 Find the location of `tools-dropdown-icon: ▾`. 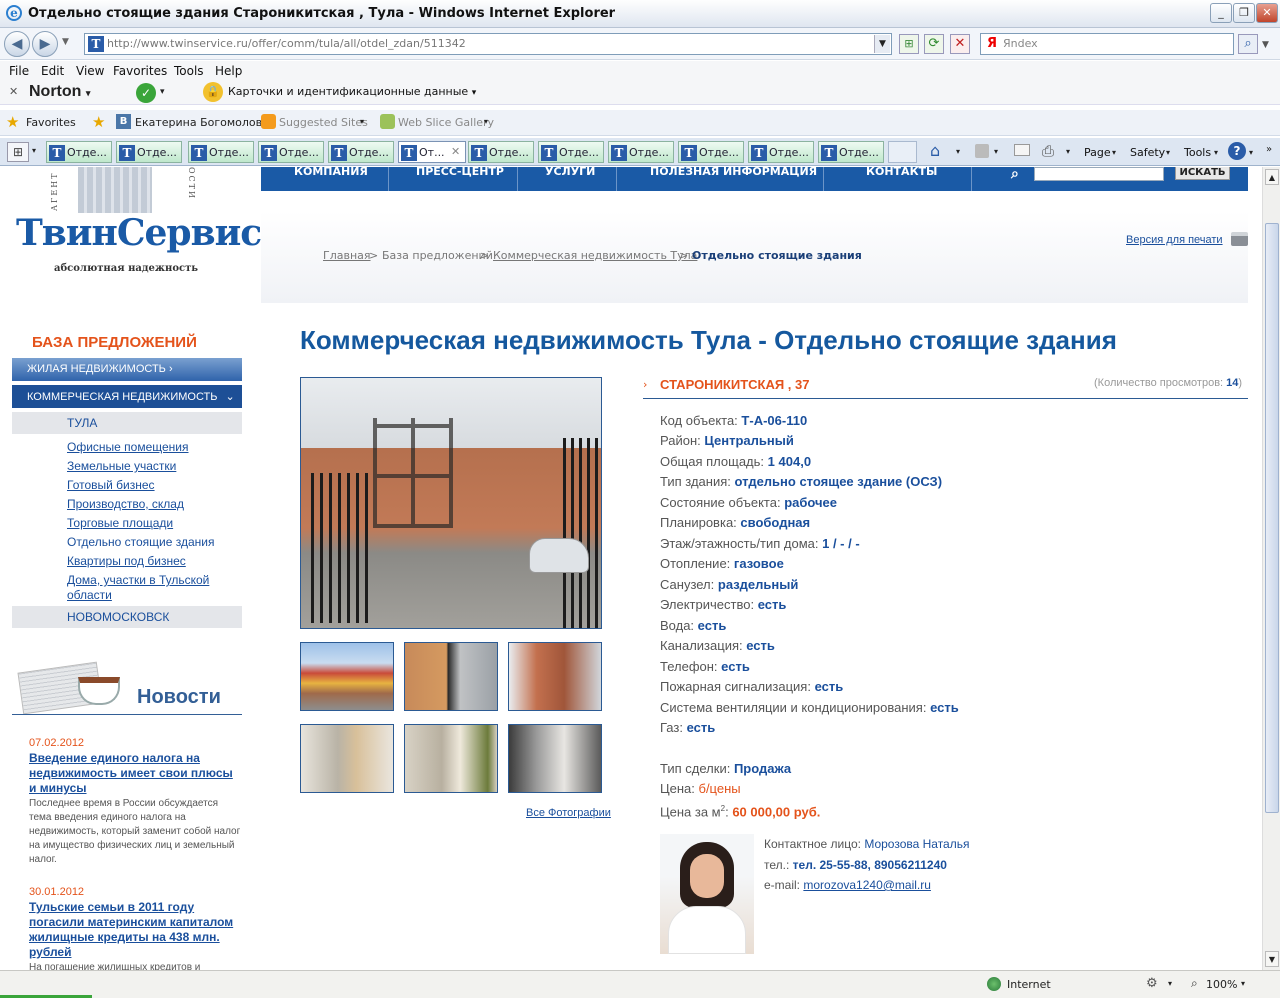

tools-dropdown-icon: ▾ is located at coordinates (1216, 152).